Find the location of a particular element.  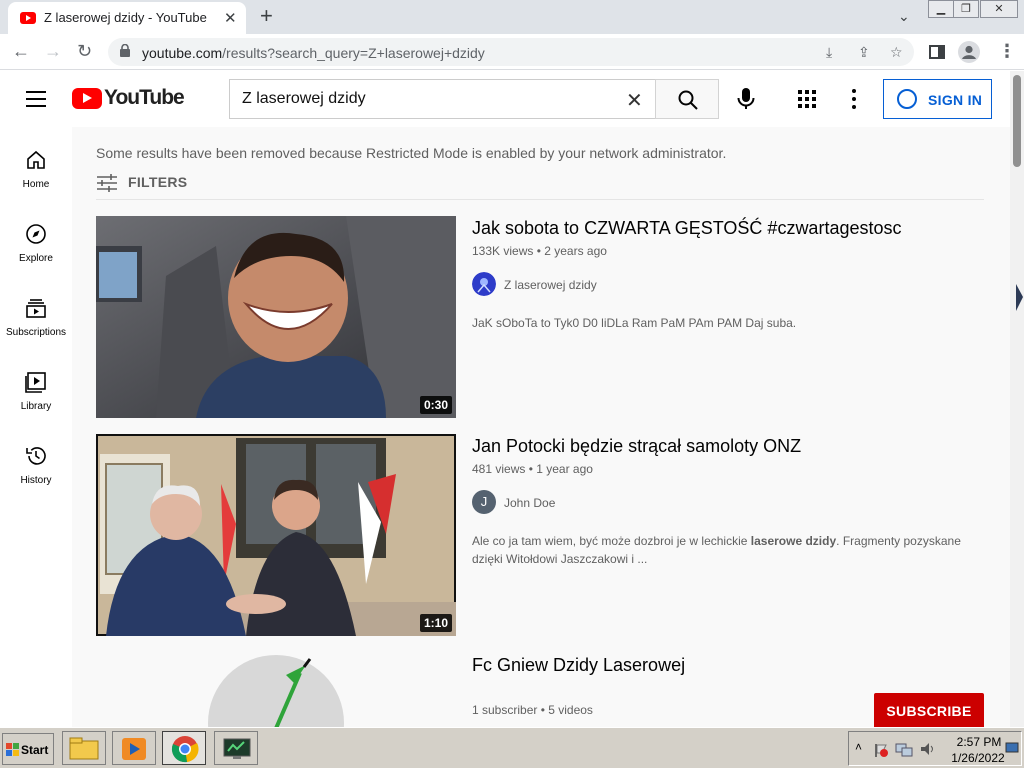

system-tray: ˄ 2:57 PM 1/26/2022 is located at coordinates (935, 748).